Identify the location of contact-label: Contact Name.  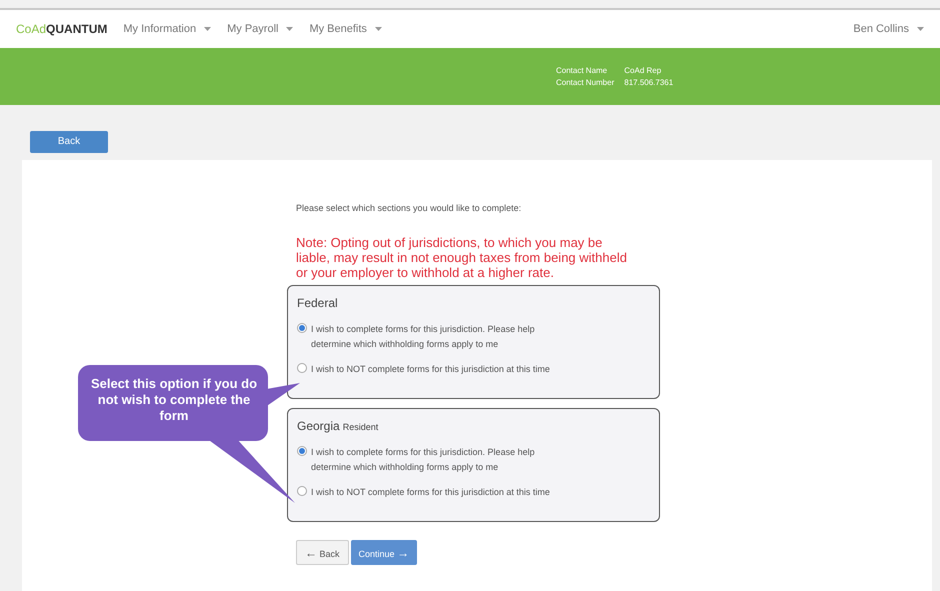
(582, 70).